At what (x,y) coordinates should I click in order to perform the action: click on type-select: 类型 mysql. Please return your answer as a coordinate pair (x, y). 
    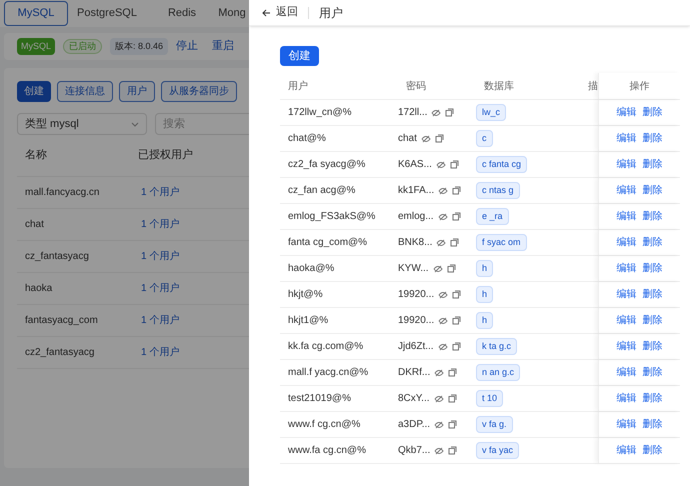
    Looking at the image, I should click on (82, 124).